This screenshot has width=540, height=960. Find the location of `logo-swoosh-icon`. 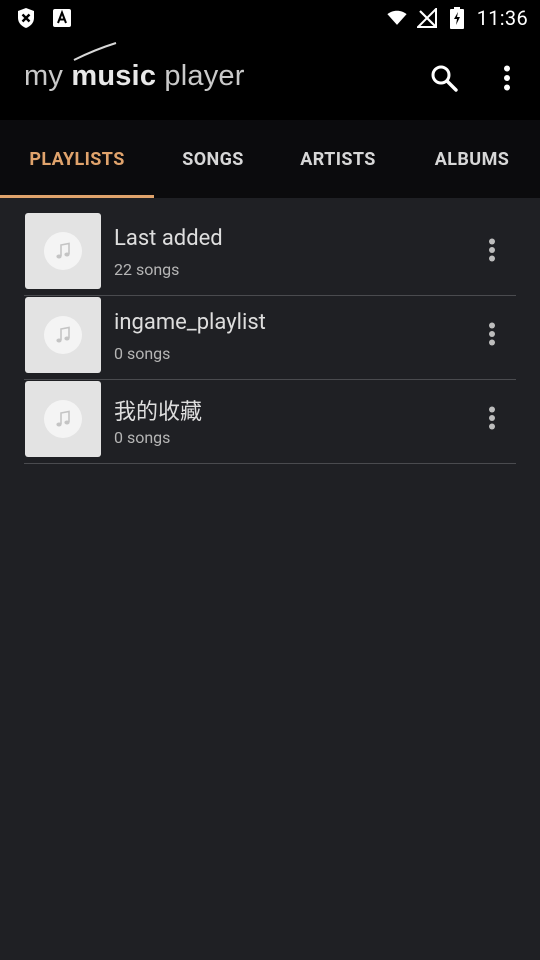

logo-swoosh-icon is located at coordinates (95, 51).